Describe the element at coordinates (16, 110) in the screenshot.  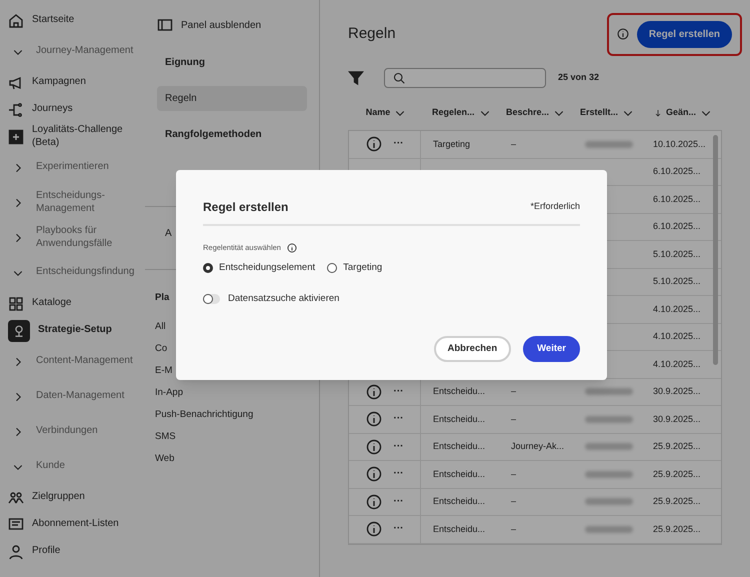
I see `branch-icon` at that location.